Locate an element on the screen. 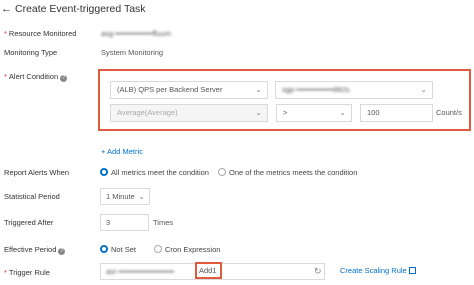 The width and height of the screenshot is (474, 285). statistical-period-value: 1 Minute is located at coordinates (120, 196).